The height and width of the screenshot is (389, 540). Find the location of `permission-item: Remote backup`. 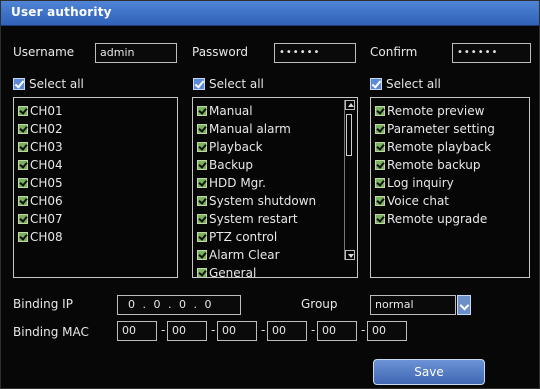

permission-item: Remote backup is located at coordinates (450, 165).